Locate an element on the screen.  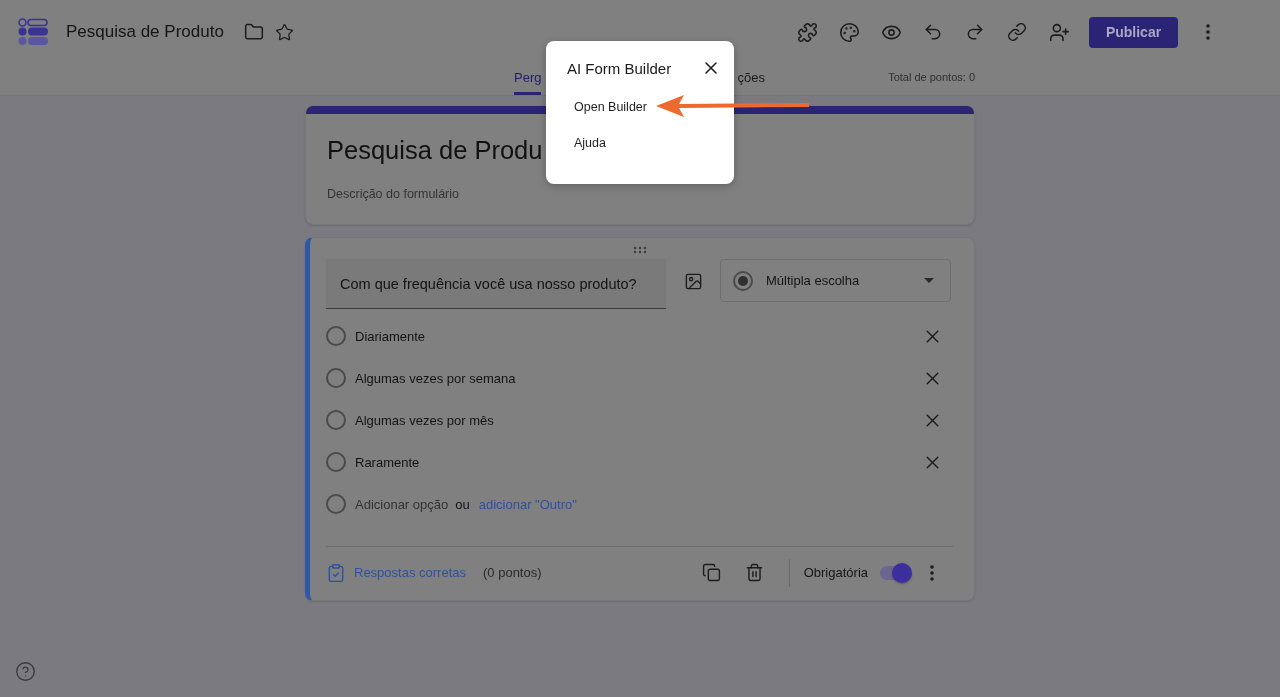
menu-item: Ajuda is located at coordinates (640, 143).